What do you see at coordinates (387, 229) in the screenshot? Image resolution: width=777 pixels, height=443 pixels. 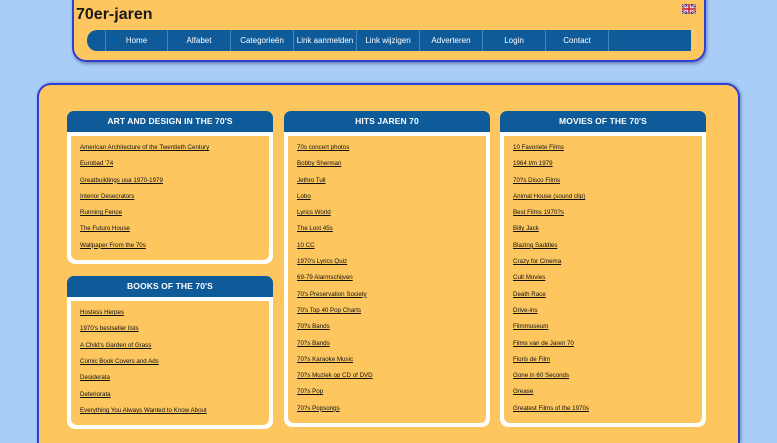 I see `link-item: The Lost 45s` at bounding box center [387, 229].